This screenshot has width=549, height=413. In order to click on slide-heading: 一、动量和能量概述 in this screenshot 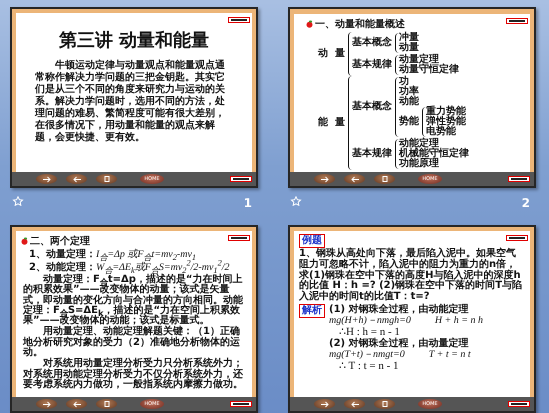, I will do `click(360, 24)`.